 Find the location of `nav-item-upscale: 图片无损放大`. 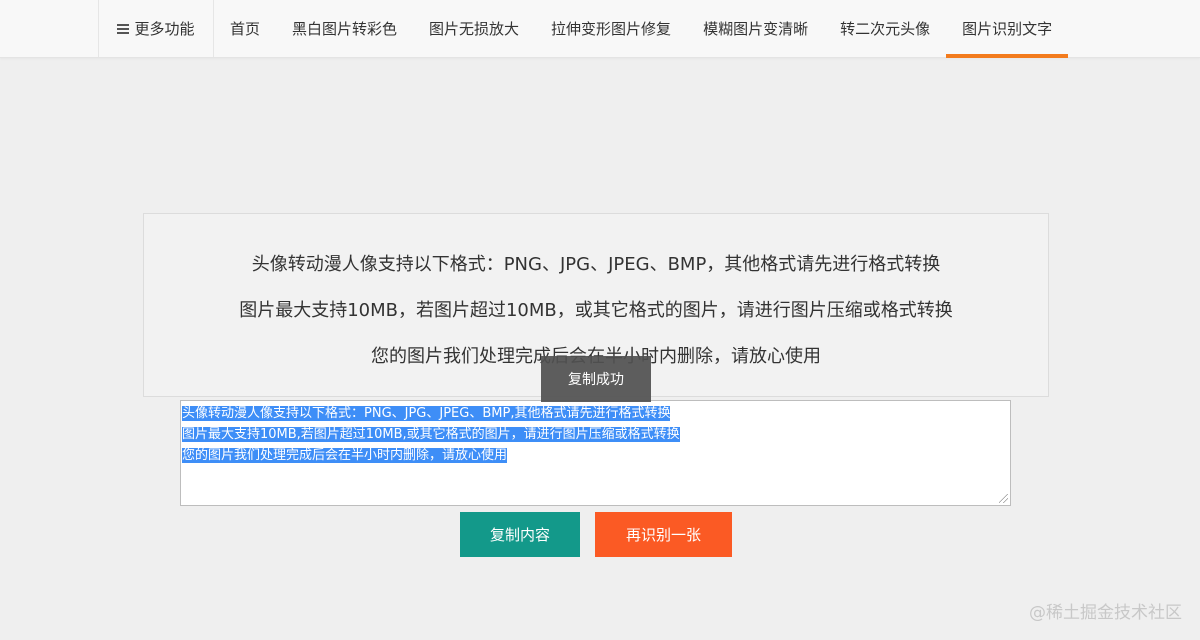

nav-item-upscale: 图片无损放大 is located at coordinates (474, 28).